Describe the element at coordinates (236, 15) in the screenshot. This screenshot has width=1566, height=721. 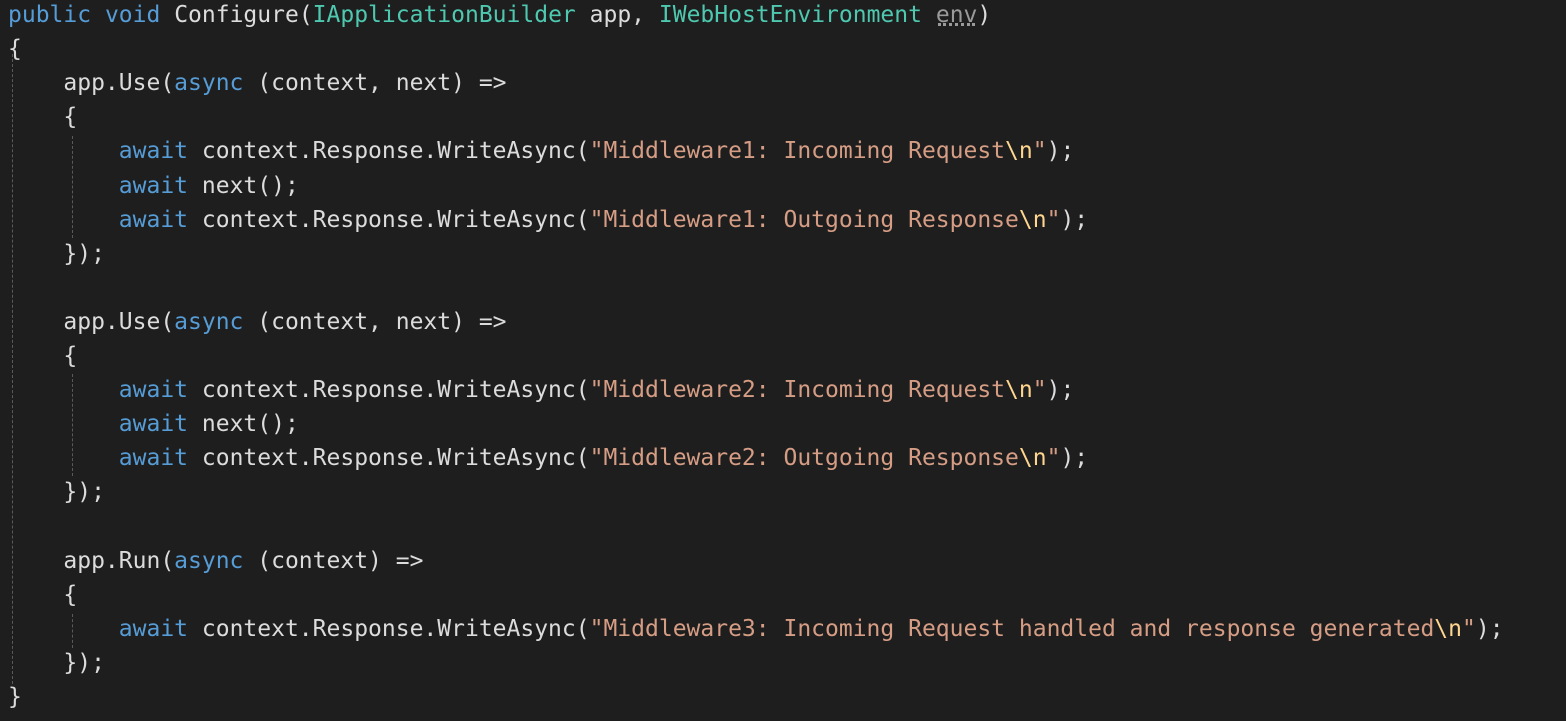
I see `code-text: Configure(` at that location.